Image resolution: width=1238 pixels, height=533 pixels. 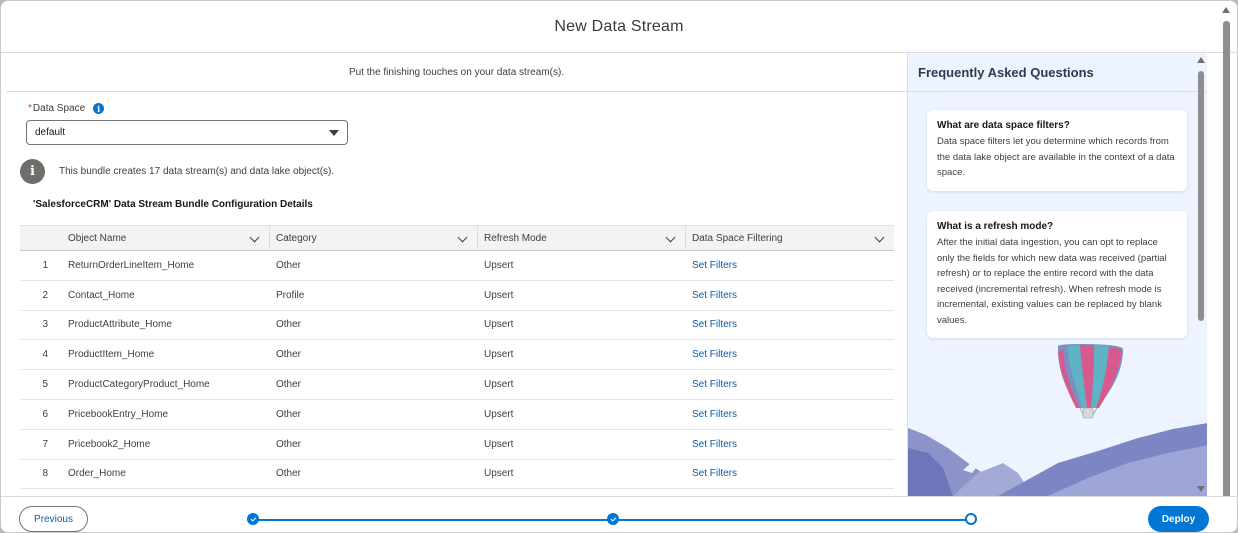 What do you see at coordinates (131, 265) in the screenshot?
I see `object-name-cell: ReturnOrderLineItem_Home` at bounding box center [131, 265].